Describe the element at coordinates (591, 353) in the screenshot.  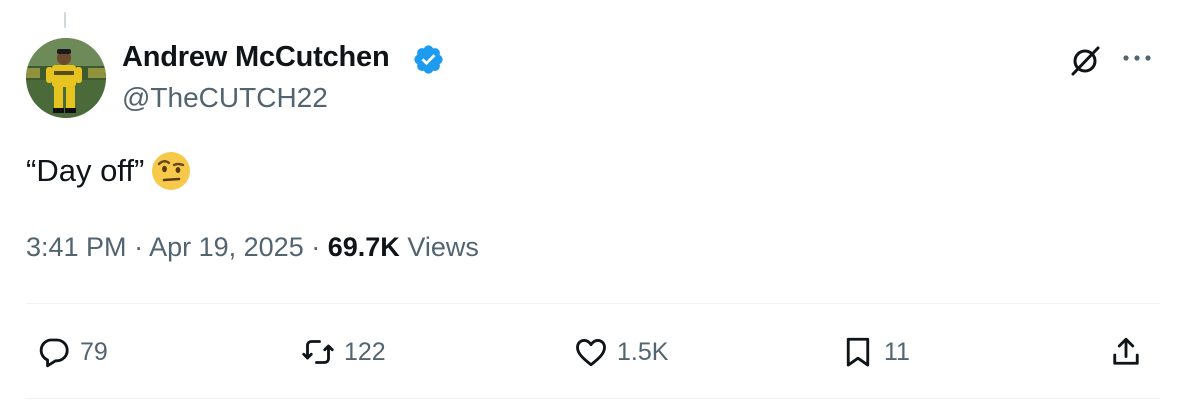
I see `like-icon` at that location.